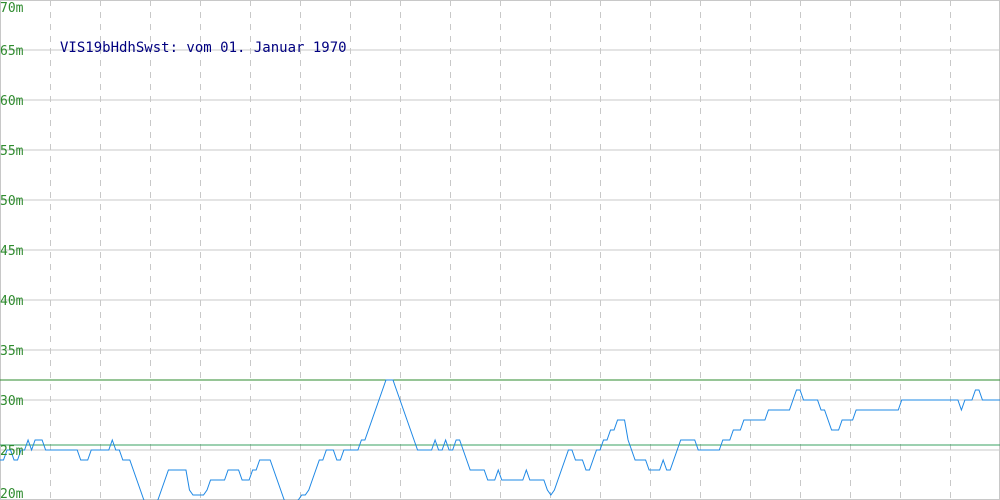  I want to click on y-tick-label: 30m, so click(12, 401).